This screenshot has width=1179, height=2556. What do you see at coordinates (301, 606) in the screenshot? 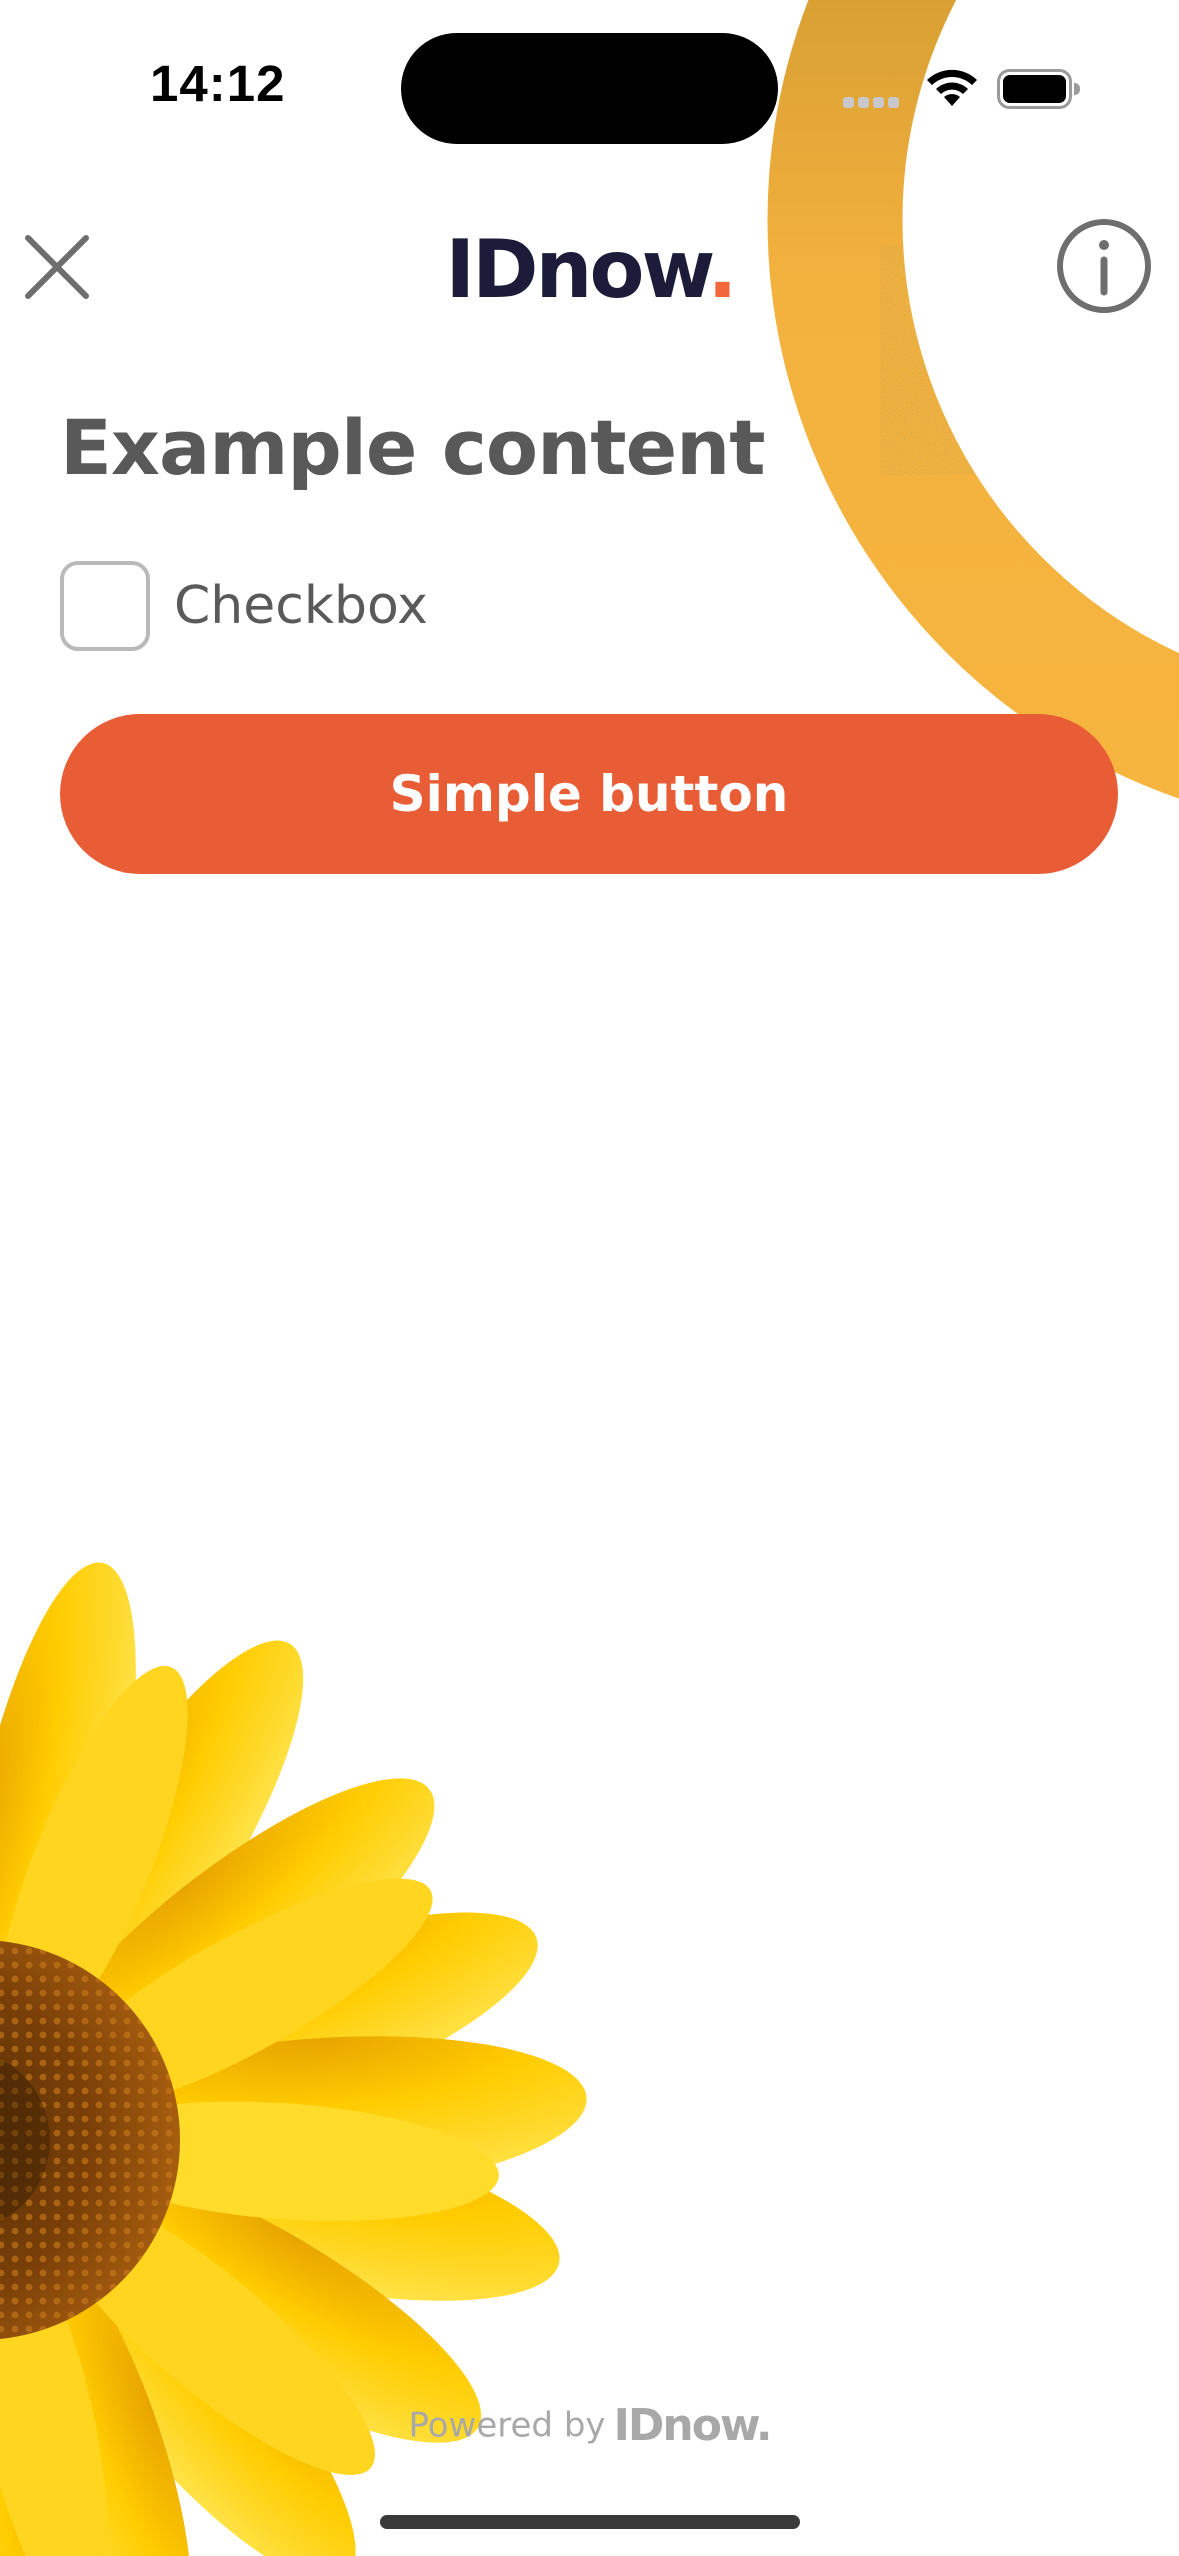
I see `checkbox-label: Checkbox` at bounding box center [301, 606].